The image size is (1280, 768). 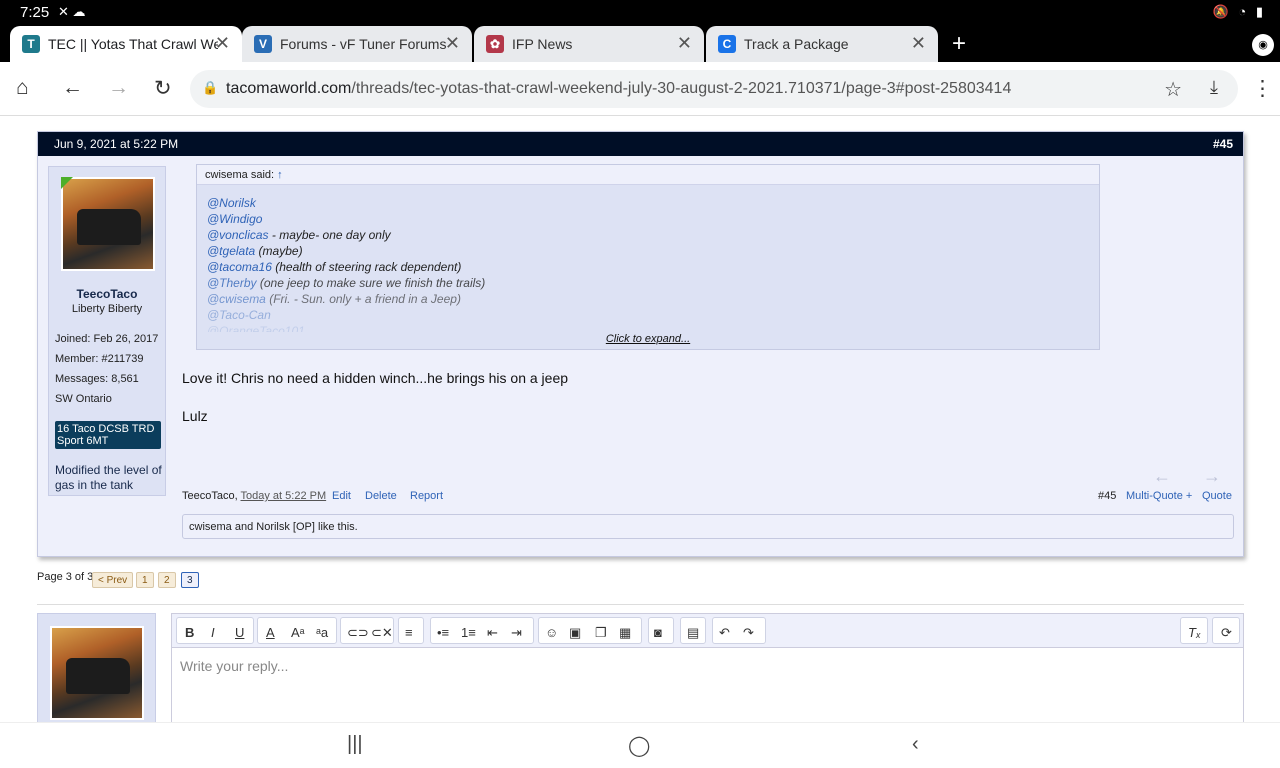 I want to click on indent-icon: ⇥, so click(x=516, y=633).